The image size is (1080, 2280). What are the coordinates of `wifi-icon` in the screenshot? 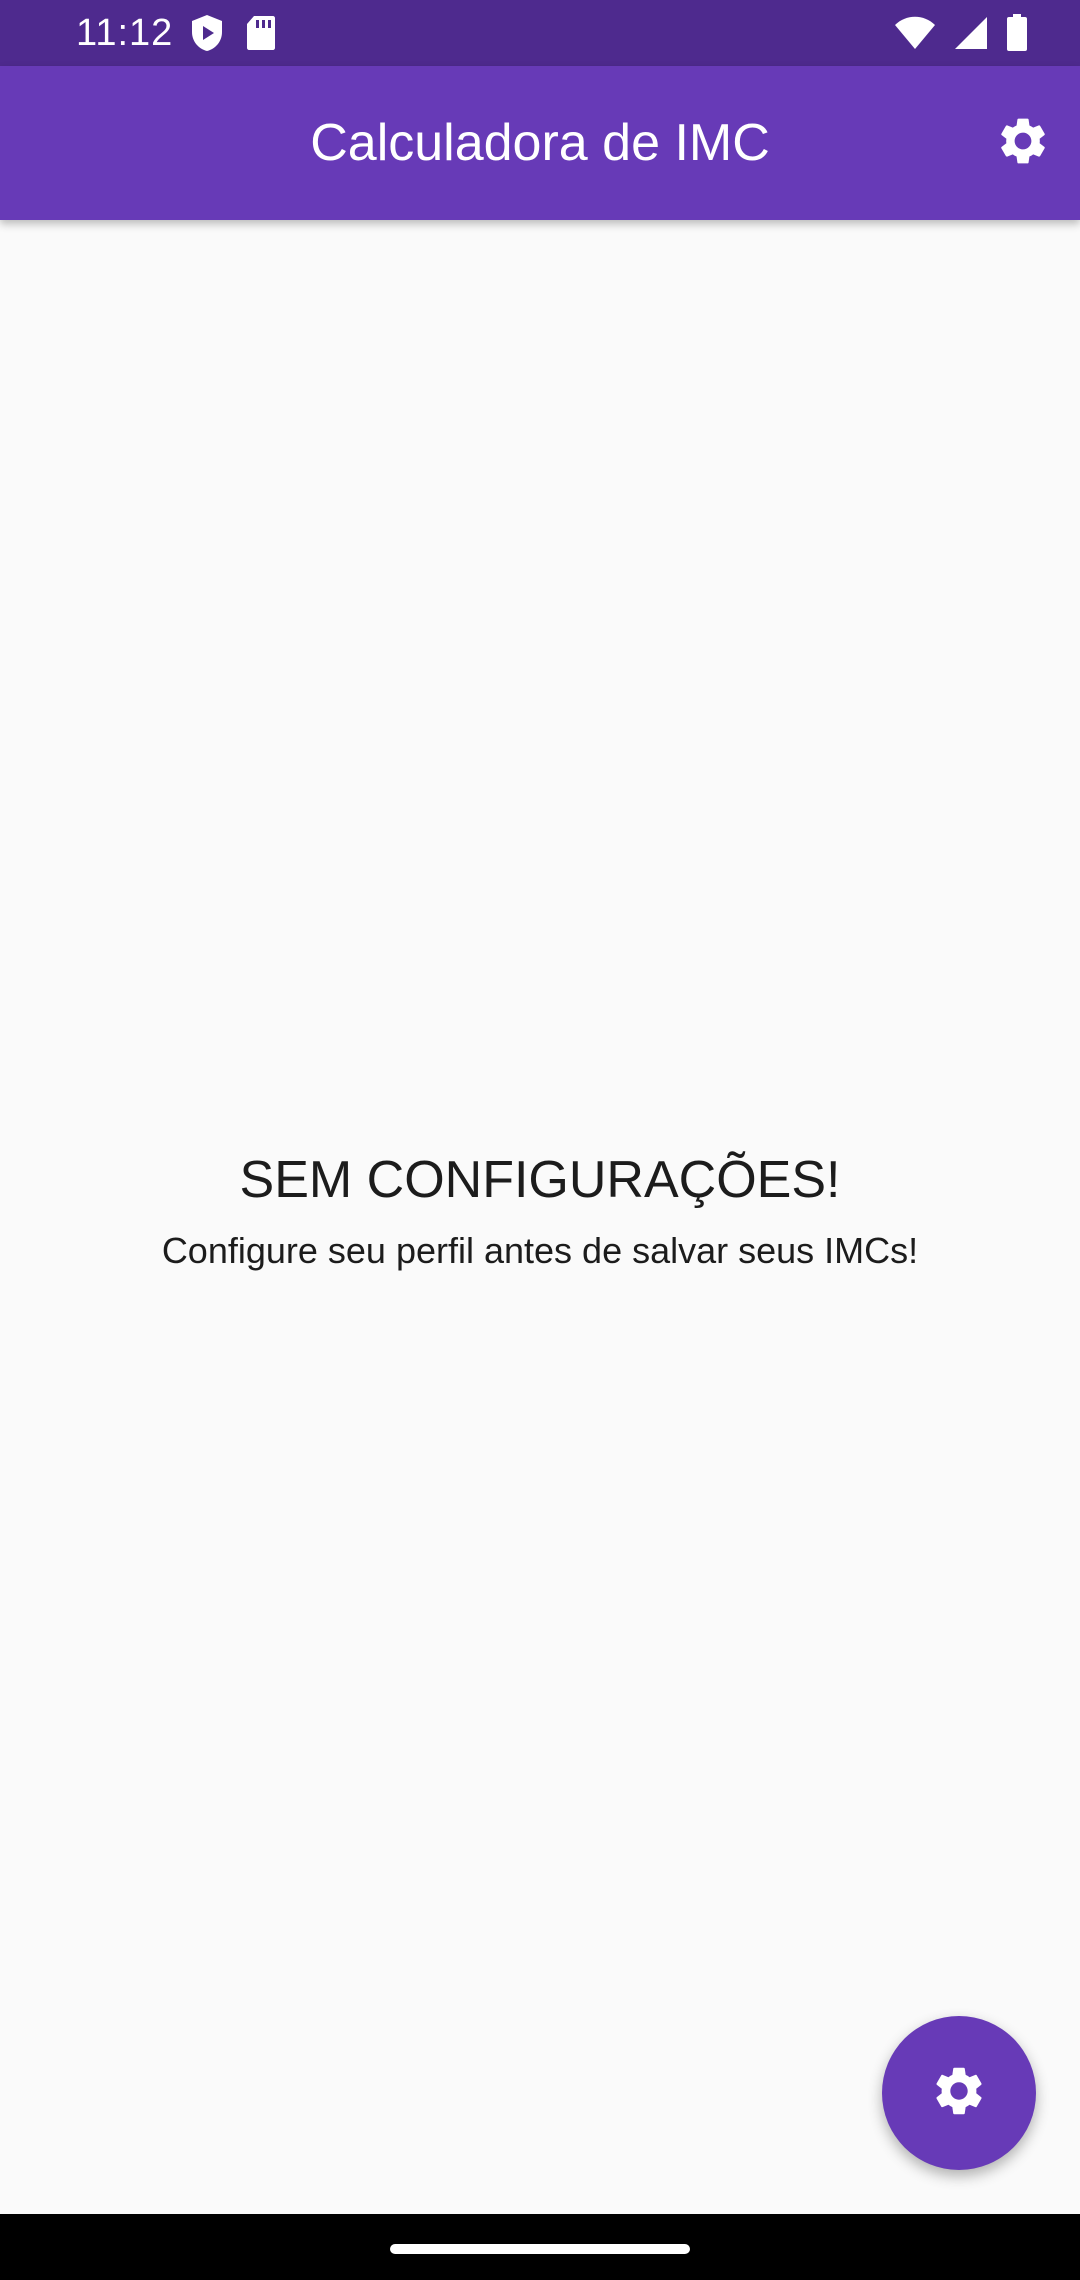 It's located at (915, 35).